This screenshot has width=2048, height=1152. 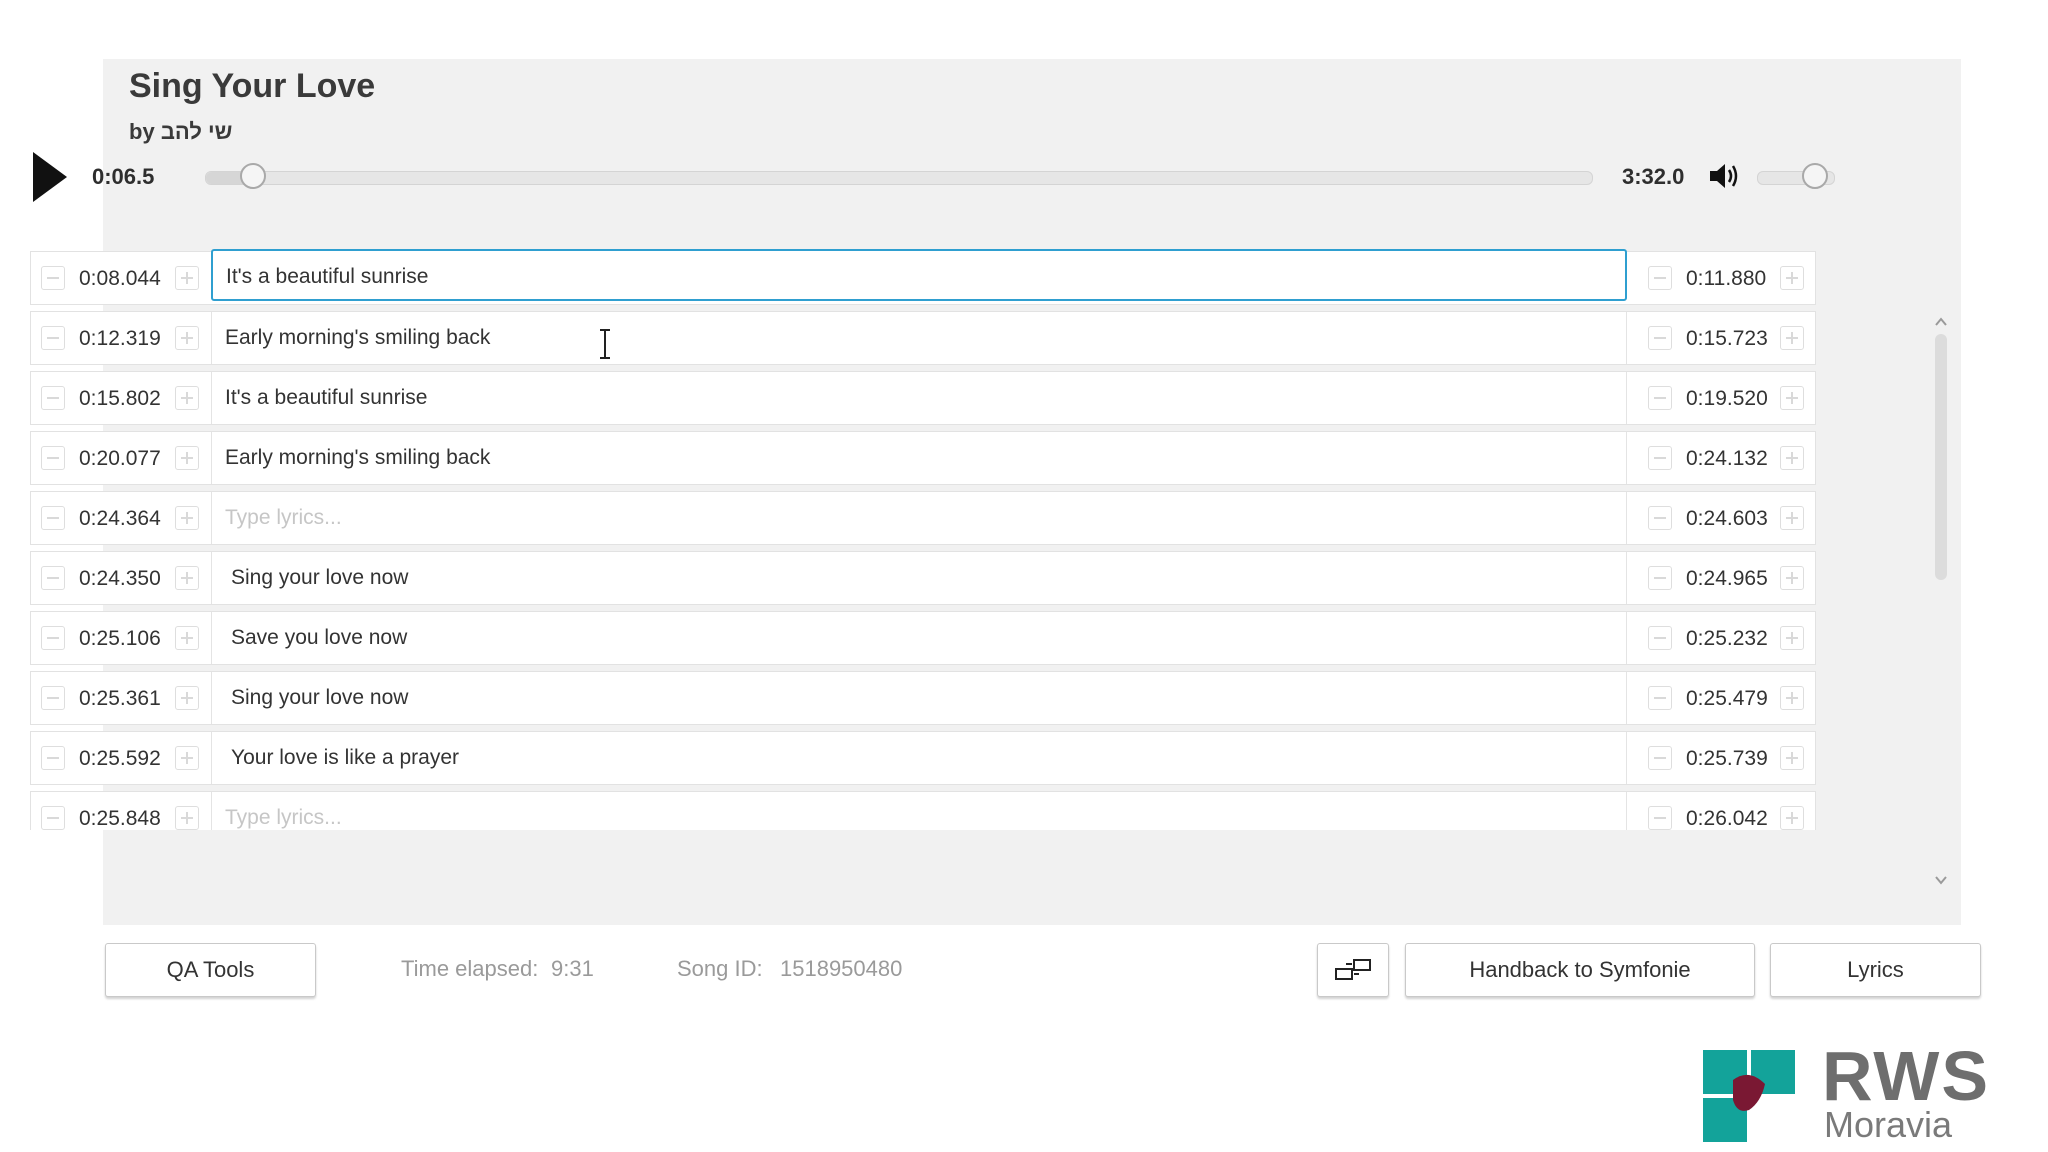 What do you see at coordinates (253, 176) in the screenshot?
I see `seek-knob` at bounding box center [253, 176].